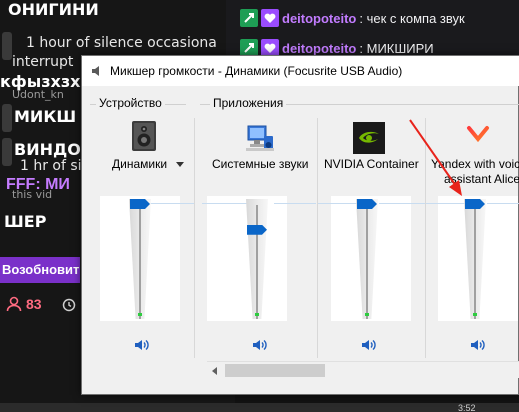 Image resolution: width=519 pixels, height=412 pixels. What do you see at coordinates (259, 407) in the screenshot?
I see `player-bottom-bar` at bounding box center [259, 407].